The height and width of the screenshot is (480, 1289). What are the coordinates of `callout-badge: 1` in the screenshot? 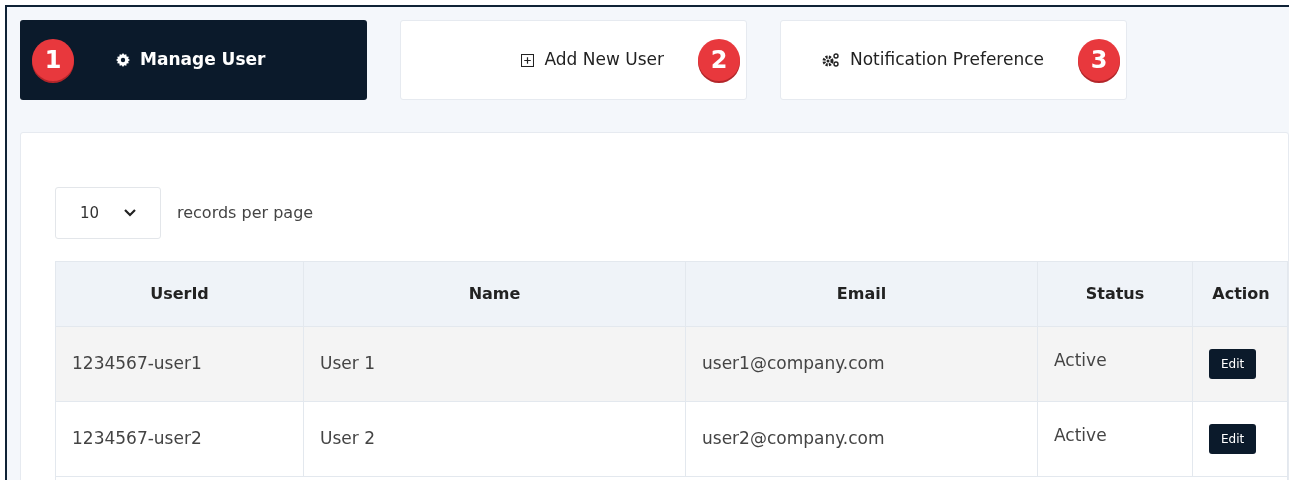 It's located at (53, 60).